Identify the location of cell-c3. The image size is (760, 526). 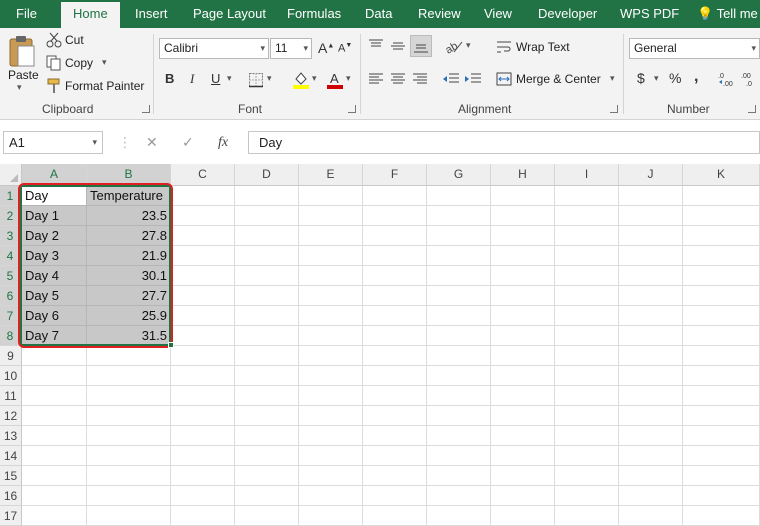
(203, 236).